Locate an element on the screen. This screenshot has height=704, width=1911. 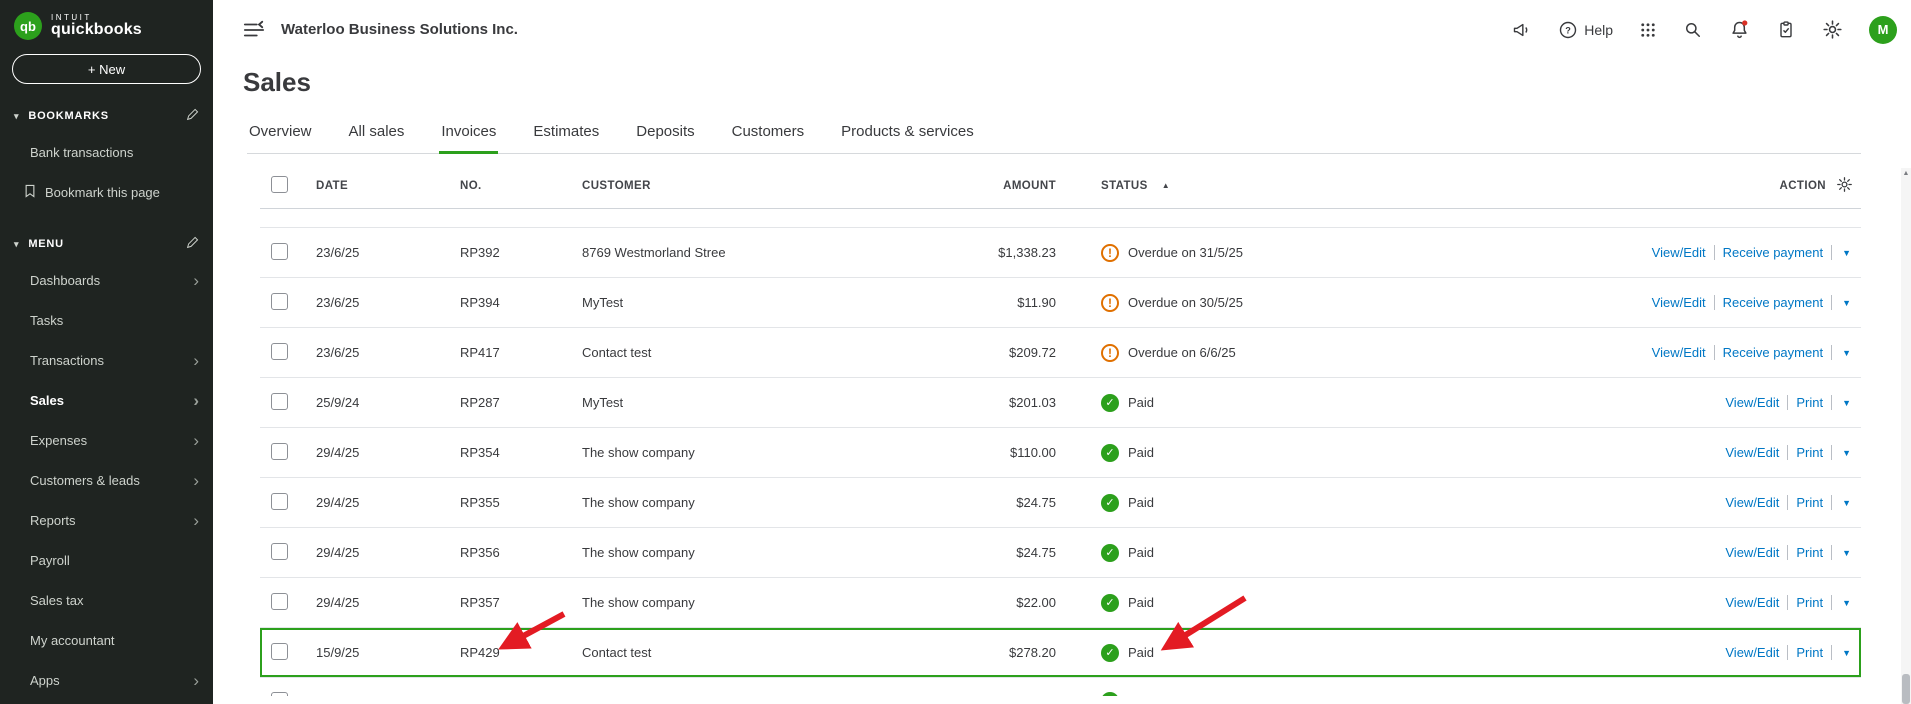
vertical-scrollbar: ▲ is located at coordinates (1906, 436).